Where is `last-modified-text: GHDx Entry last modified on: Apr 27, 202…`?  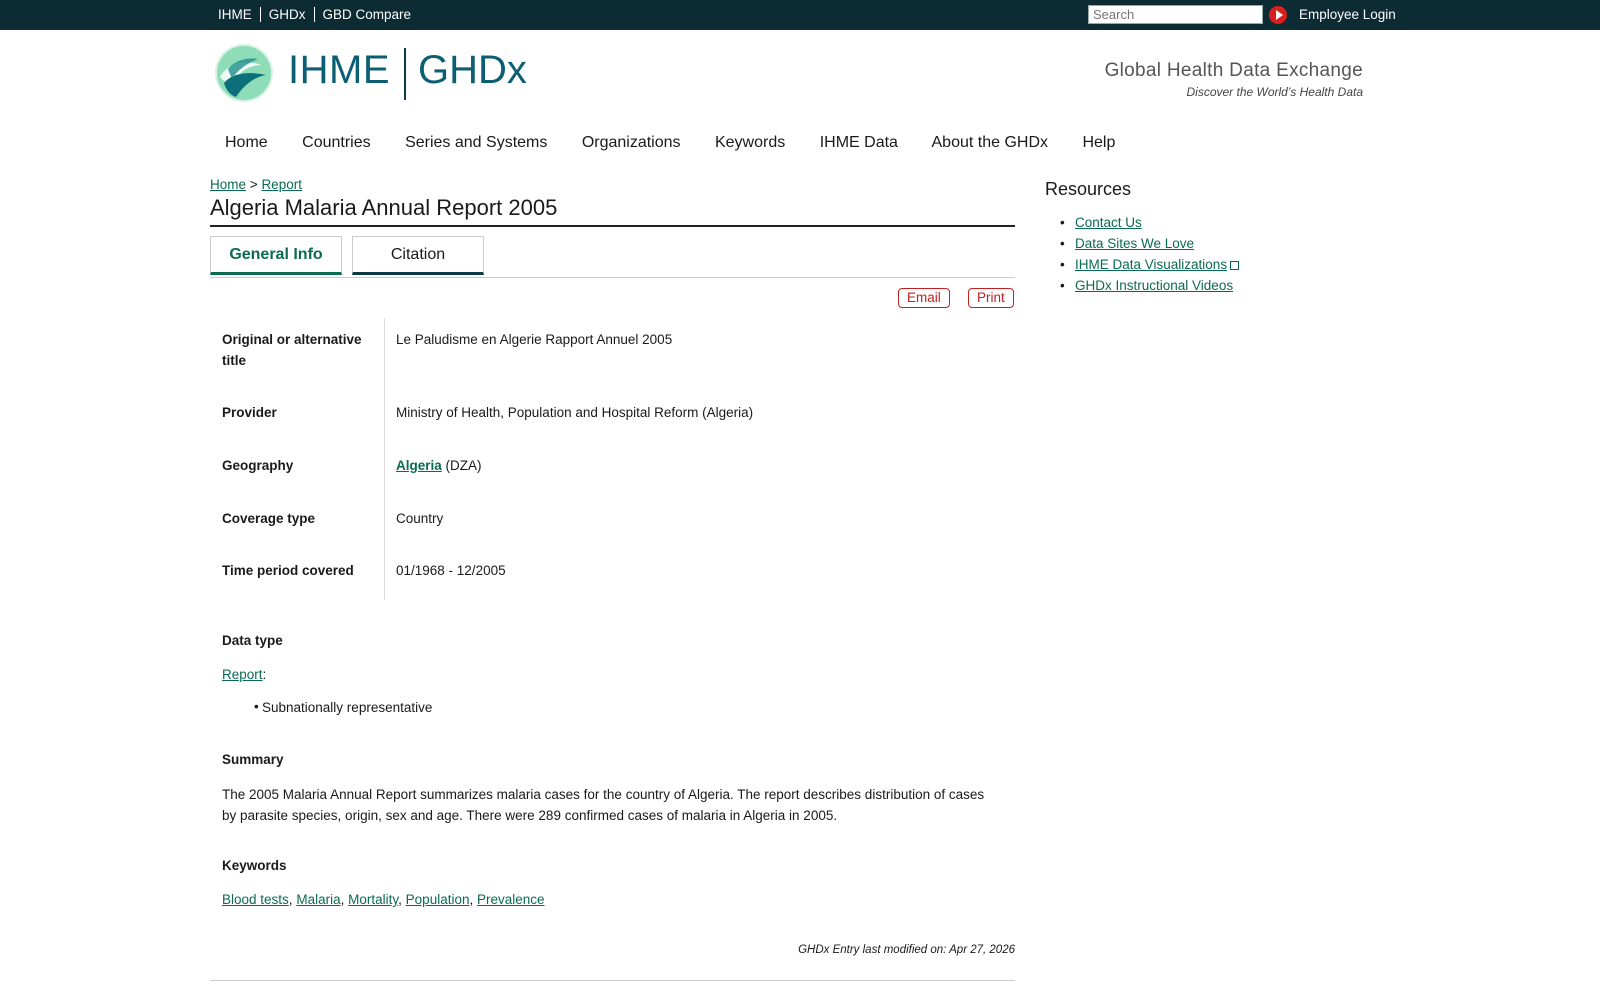 last-modified-text: GHDx Entry last modified on: Apr 27, 202… is located at coordinates (906, 950).